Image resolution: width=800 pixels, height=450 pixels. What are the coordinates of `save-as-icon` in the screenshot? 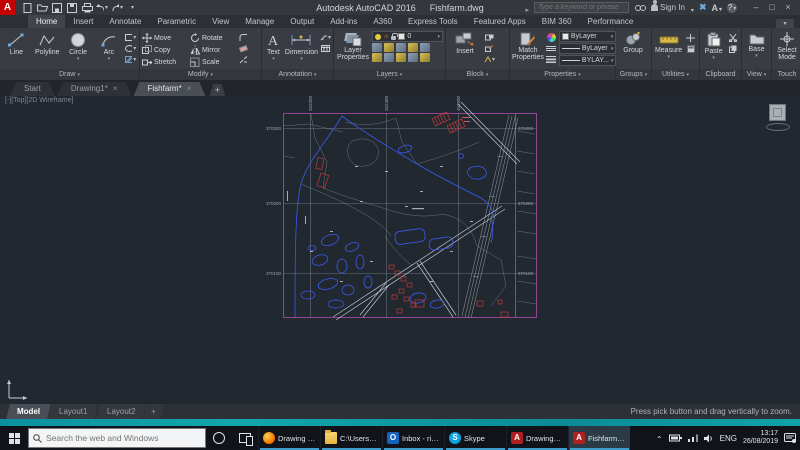 It's located at (72, 7).